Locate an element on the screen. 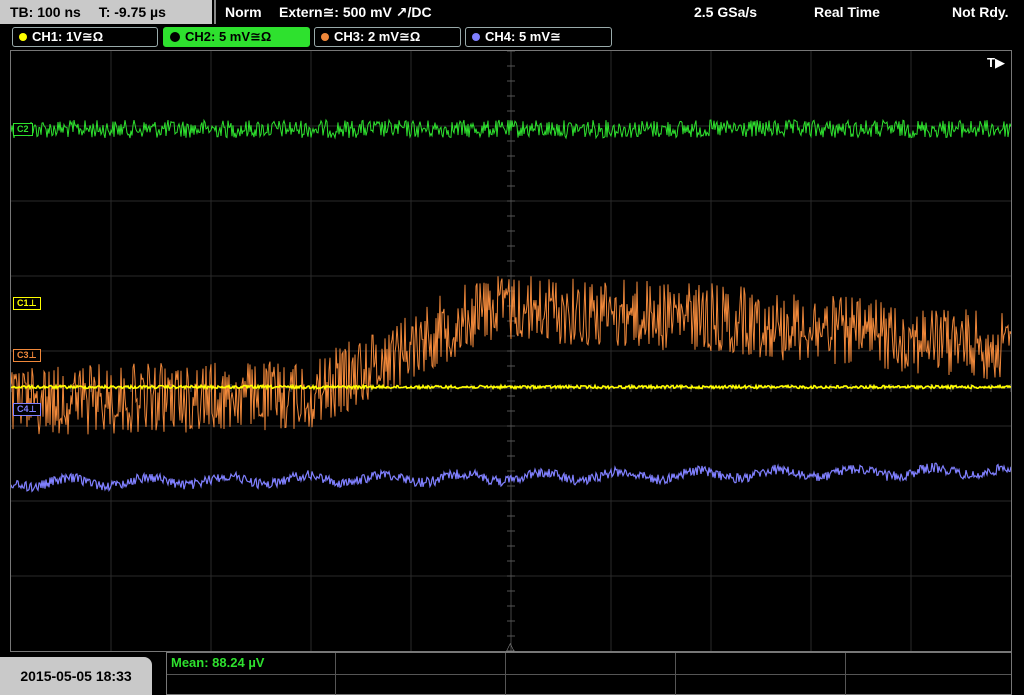  measurement-cell: Mean: 88.24 µV is located at coordinates (251, 663).